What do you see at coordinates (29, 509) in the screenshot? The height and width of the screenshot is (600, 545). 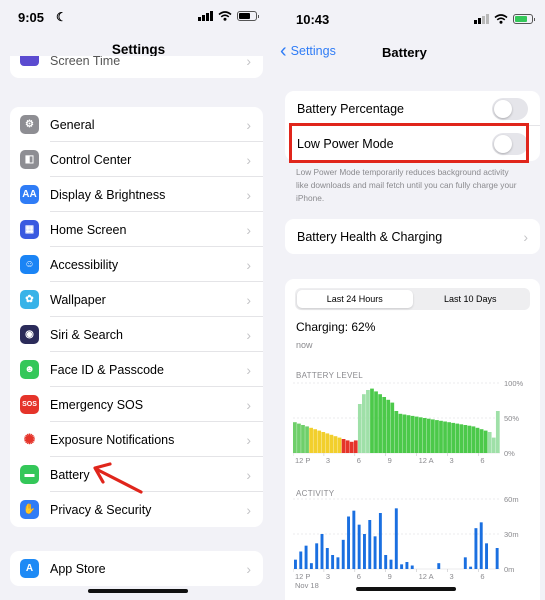 I see `hand-icon: ✋` at bounding box center [29, 509].